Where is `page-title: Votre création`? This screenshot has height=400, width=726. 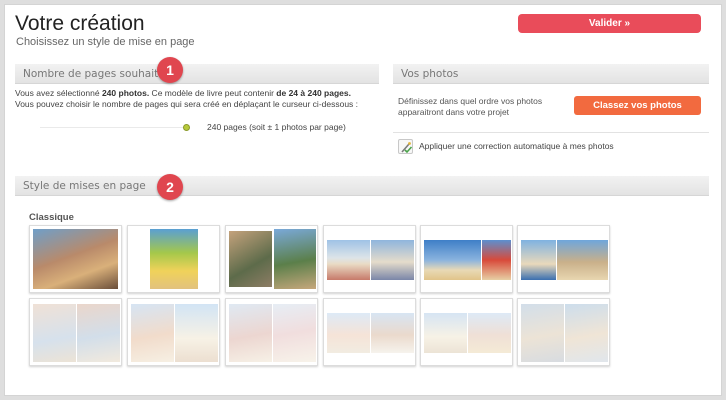
page-title: Votre création is located at coordinates (80, 23).